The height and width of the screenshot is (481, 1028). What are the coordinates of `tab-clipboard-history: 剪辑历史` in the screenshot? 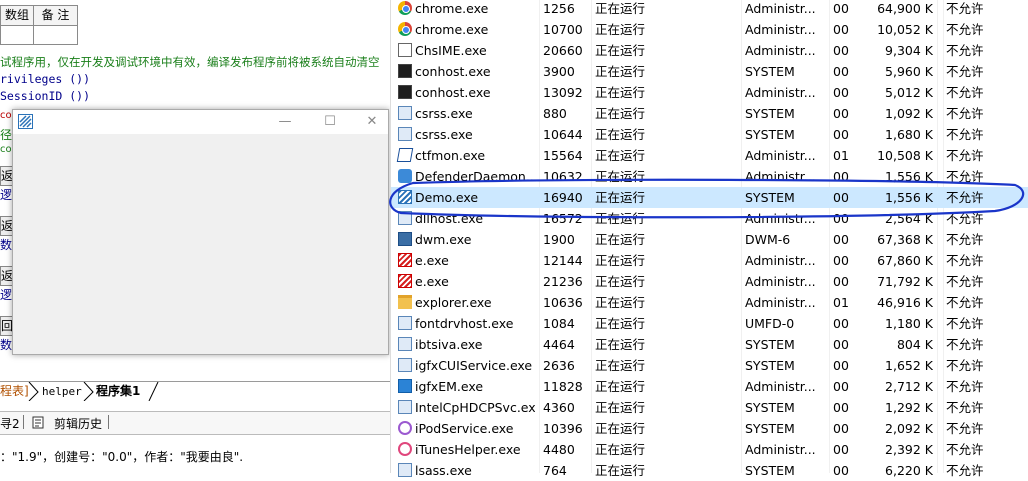 It's located at (78, 423).